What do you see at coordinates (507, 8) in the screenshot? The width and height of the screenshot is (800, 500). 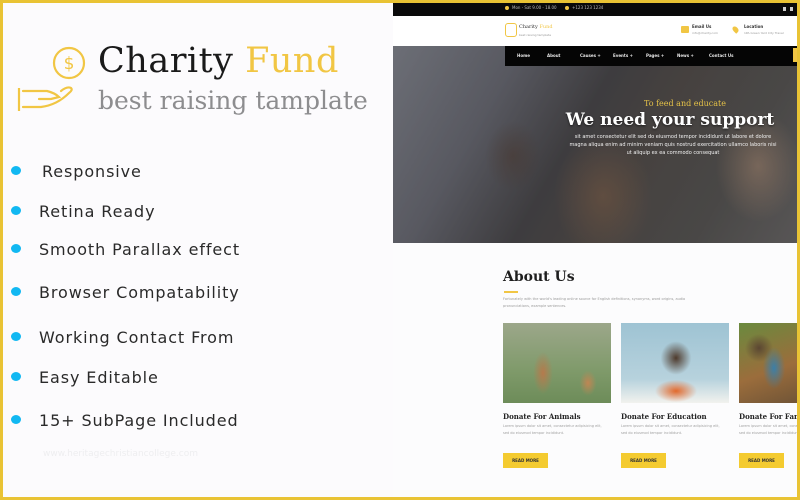 I see `clock-icon` at bounding box center [507, 8].